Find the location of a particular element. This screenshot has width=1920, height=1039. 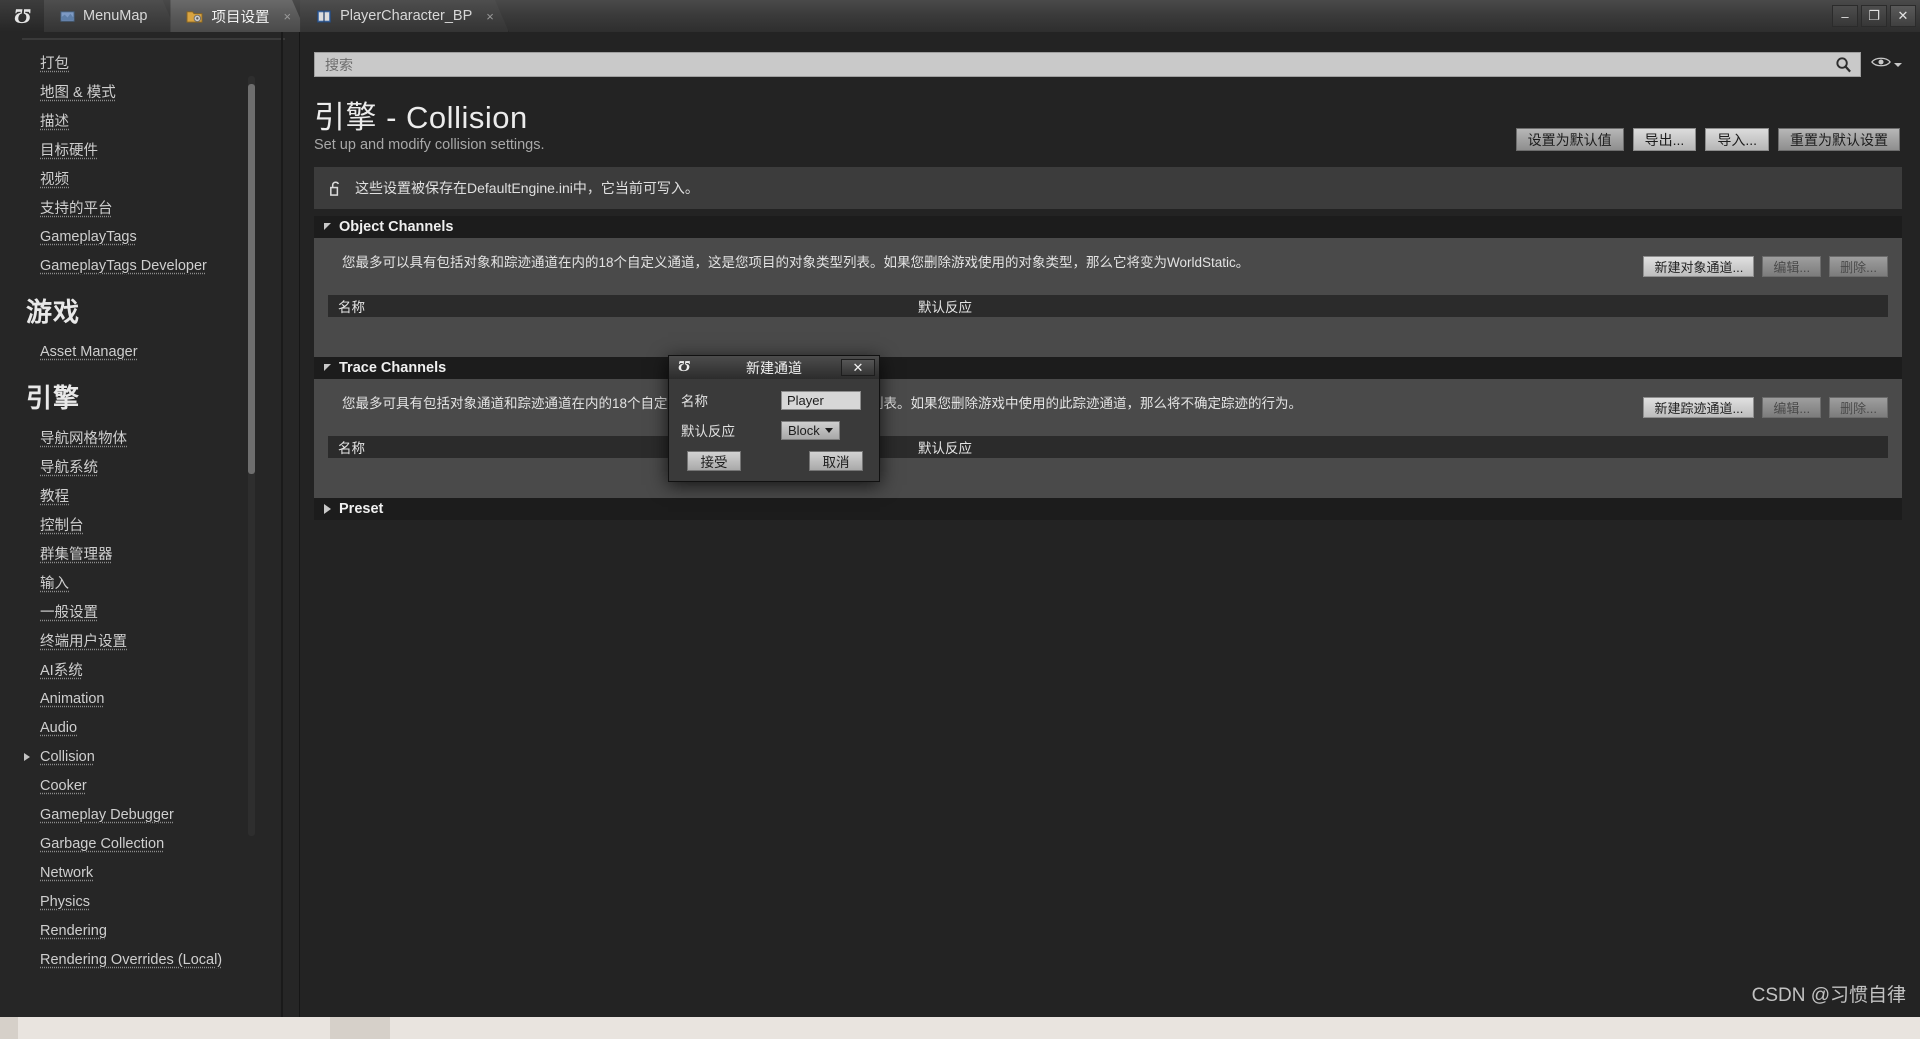

set-as-default-button: 设置为默认值 is located at coordinates (1569, 139).